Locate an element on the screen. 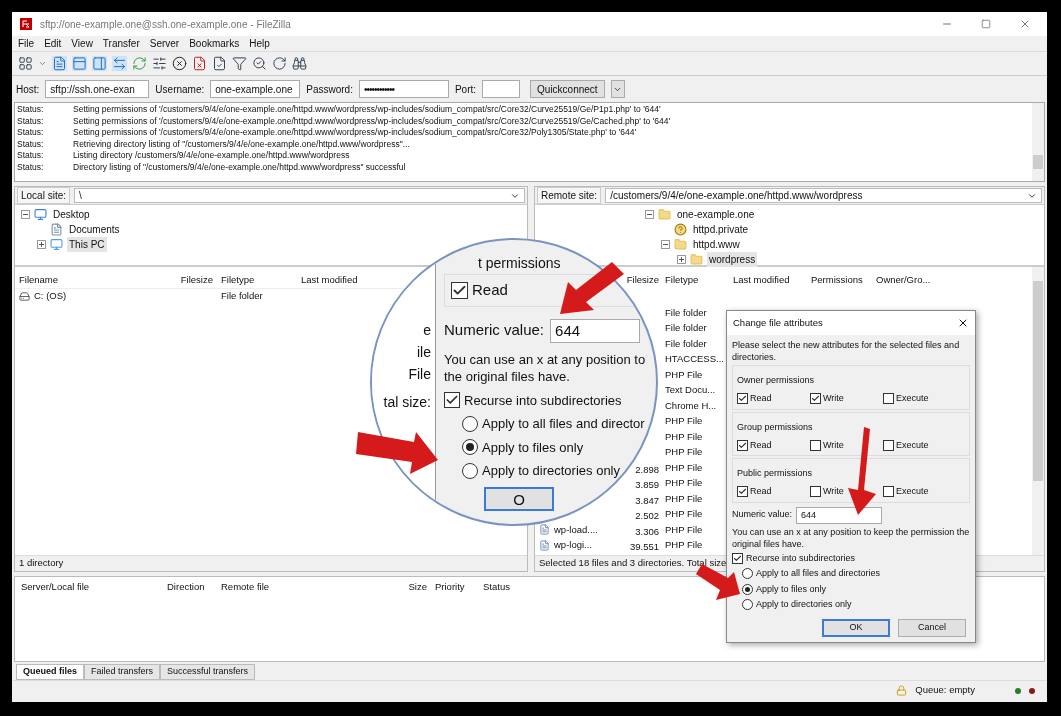 This screenshot has height=716, width=1061. path-combobox: /customers/9/4/e/one-example.one/httpd.www/wordpress is located at coordinates (823, 195).